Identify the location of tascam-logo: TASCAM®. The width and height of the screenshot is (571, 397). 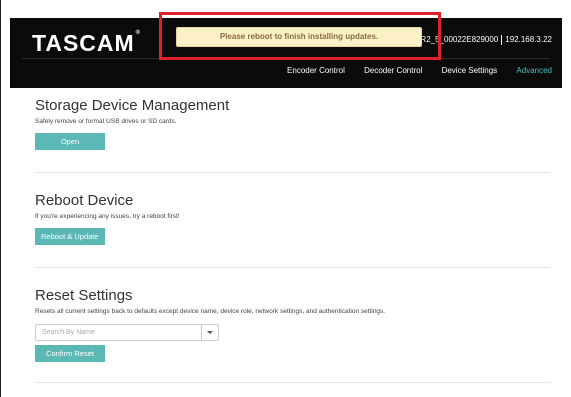
(86, 43).